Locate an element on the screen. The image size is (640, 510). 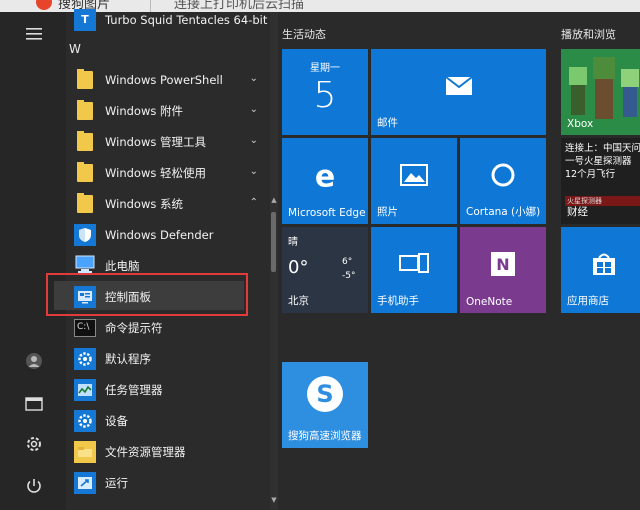
folder-ease-of-access: Windows 轻松使用 ⌄ is located at coordinates (166, 172).